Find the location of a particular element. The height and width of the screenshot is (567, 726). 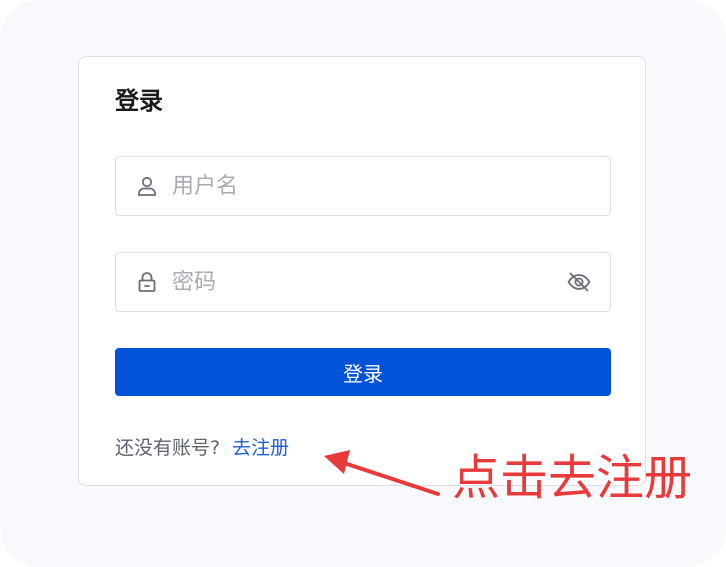

username-field is located at coordinates (363, 186).